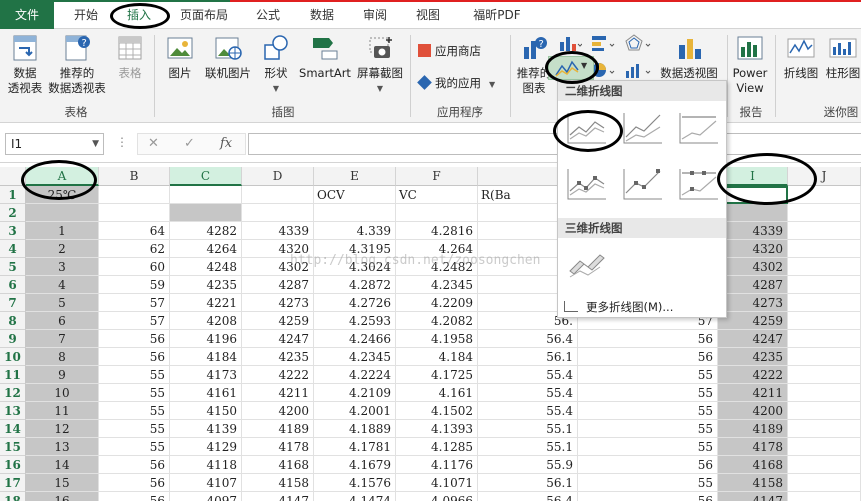 The width and height of the screenshot is (861, 501). What do you see at coordinates (648, 429) in the screenshot?
I see `cell-h14: 55` at bounding box center [648, 429].